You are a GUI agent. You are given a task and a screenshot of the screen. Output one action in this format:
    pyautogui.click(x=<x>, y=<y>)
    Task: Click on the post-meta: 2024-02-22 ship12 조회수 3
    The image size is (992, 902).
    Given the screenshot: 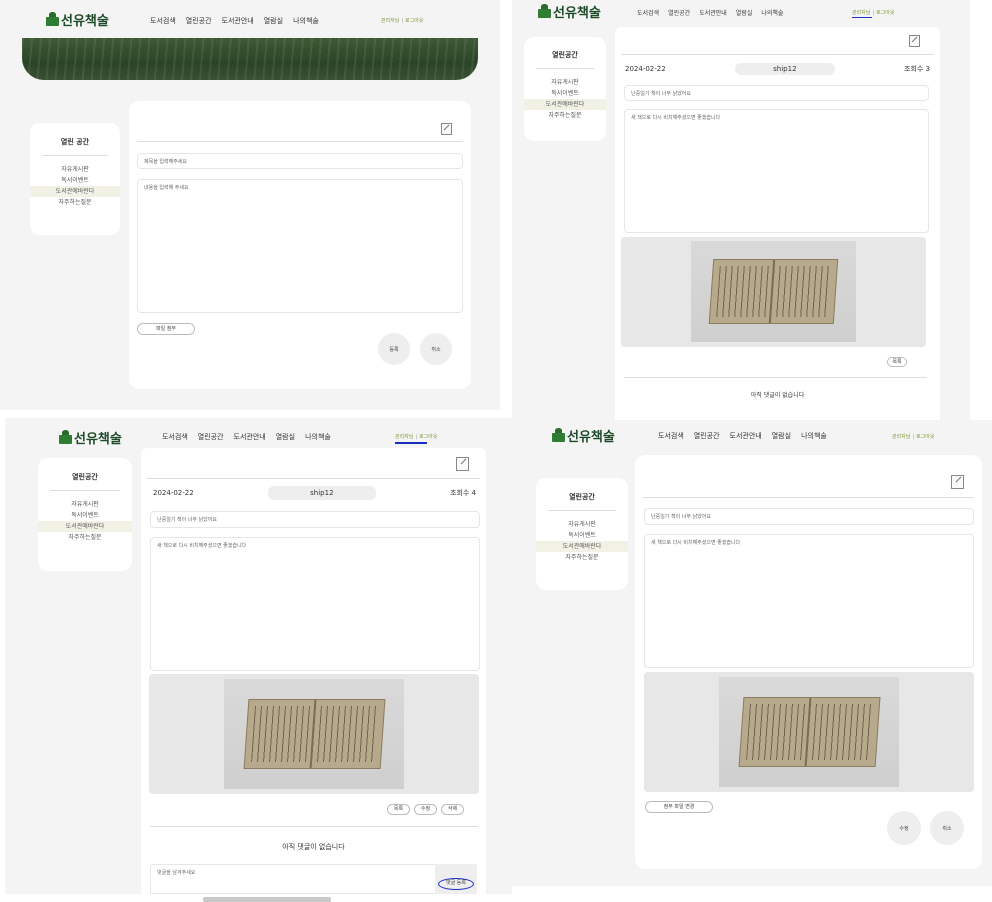 What is the action you would take?
    pyautogui.click(x=777, y=69)
    